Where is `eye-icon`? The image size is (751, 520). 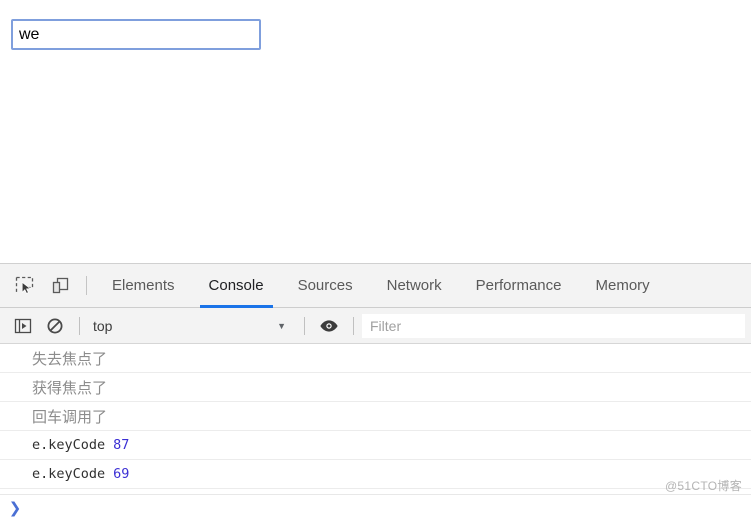 eye-icon is located at coordinates (329, 326).